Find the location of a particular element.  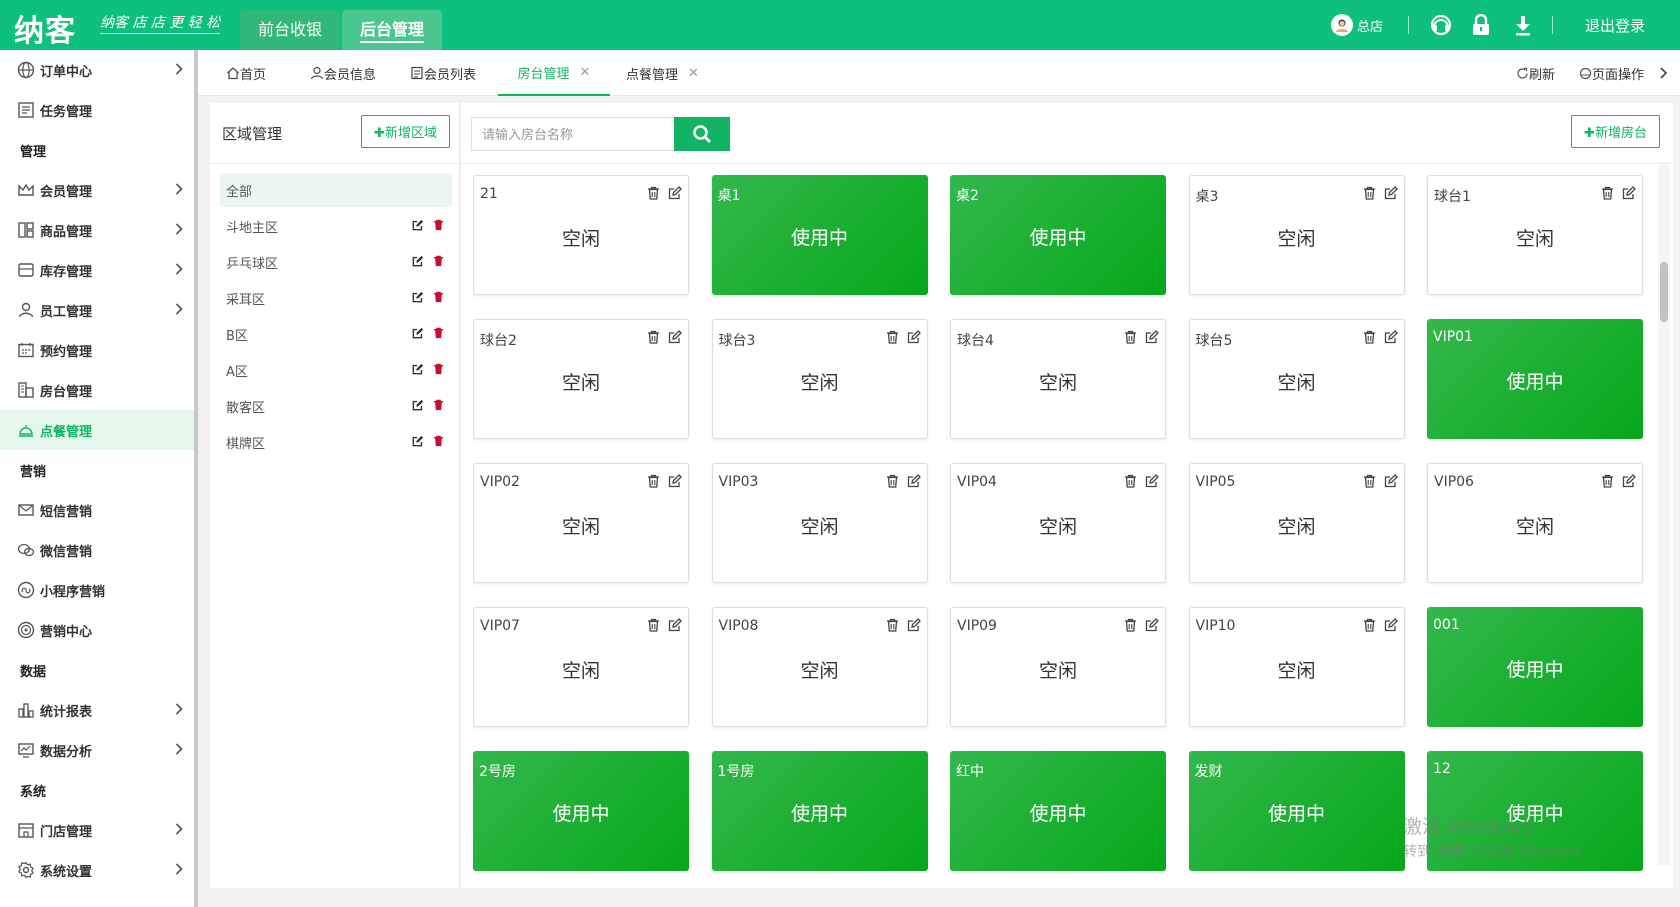

sidebar-item: 订单中心 is located at coordinates (97, 70).